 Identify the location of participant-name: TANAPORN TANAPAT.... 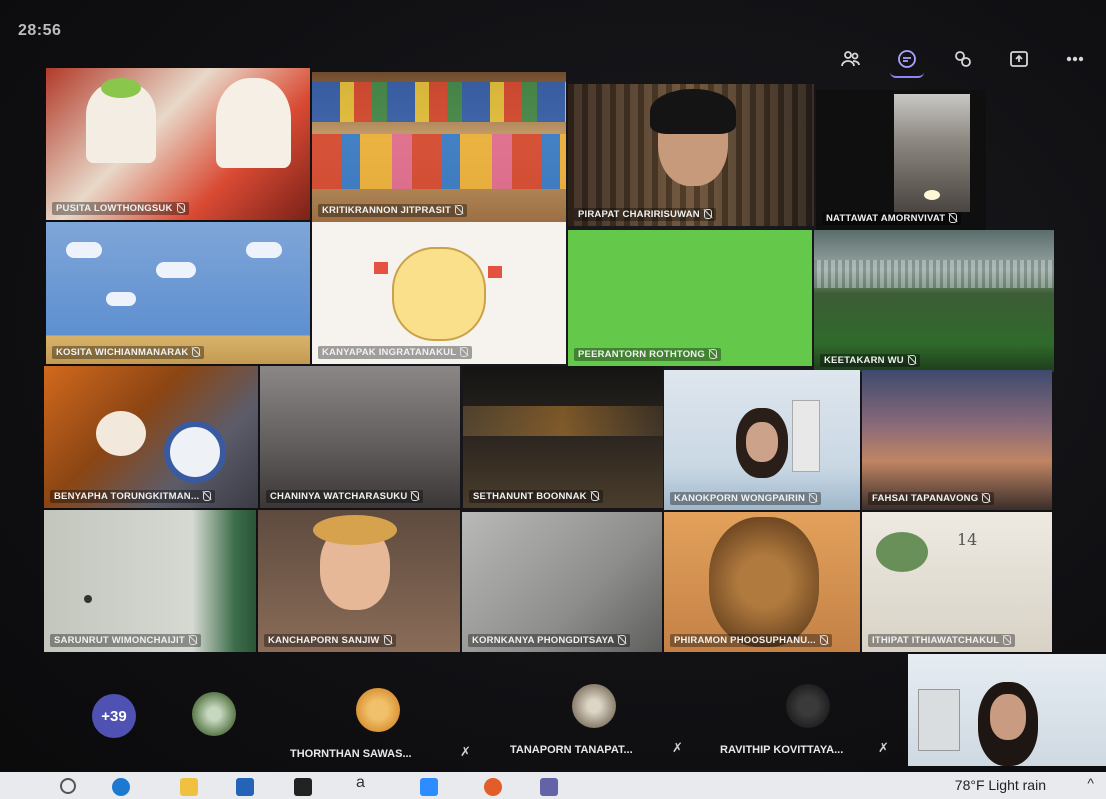
(571, 750).